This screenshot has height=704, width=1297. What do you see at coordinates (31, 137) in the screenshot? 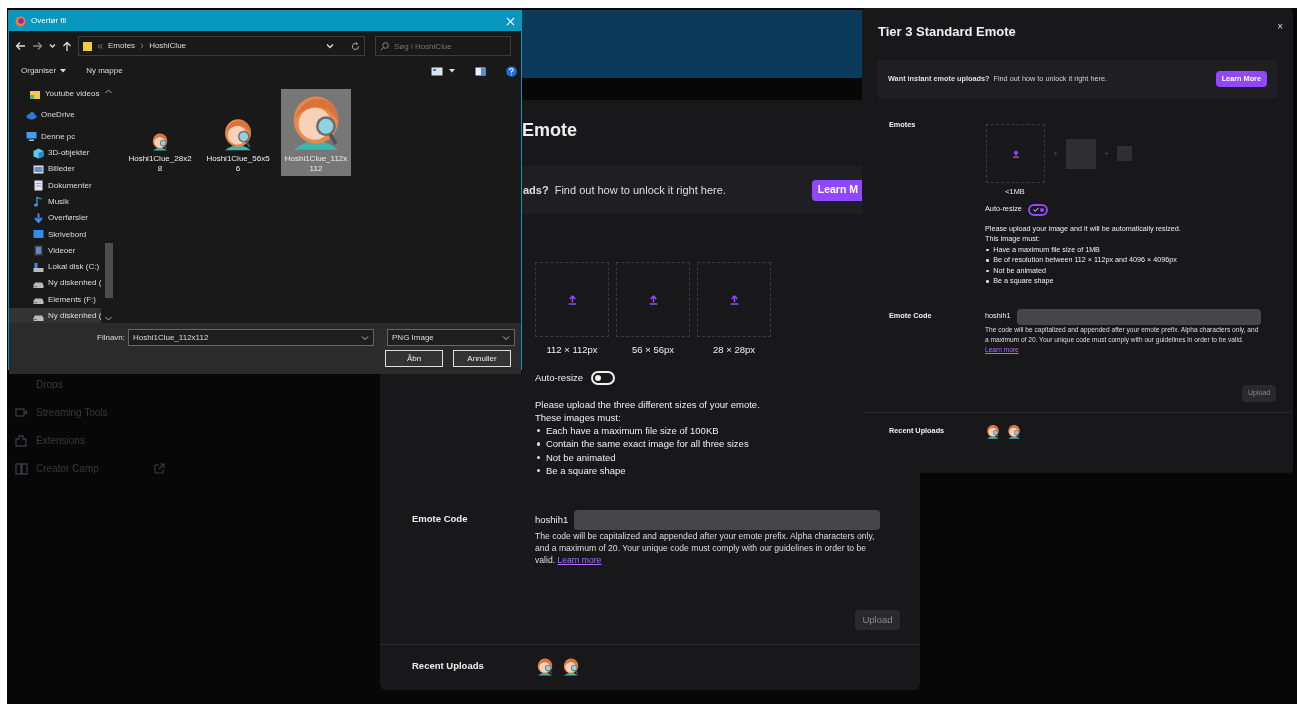
I see `computer-icon` at bounding box center [31, 137].